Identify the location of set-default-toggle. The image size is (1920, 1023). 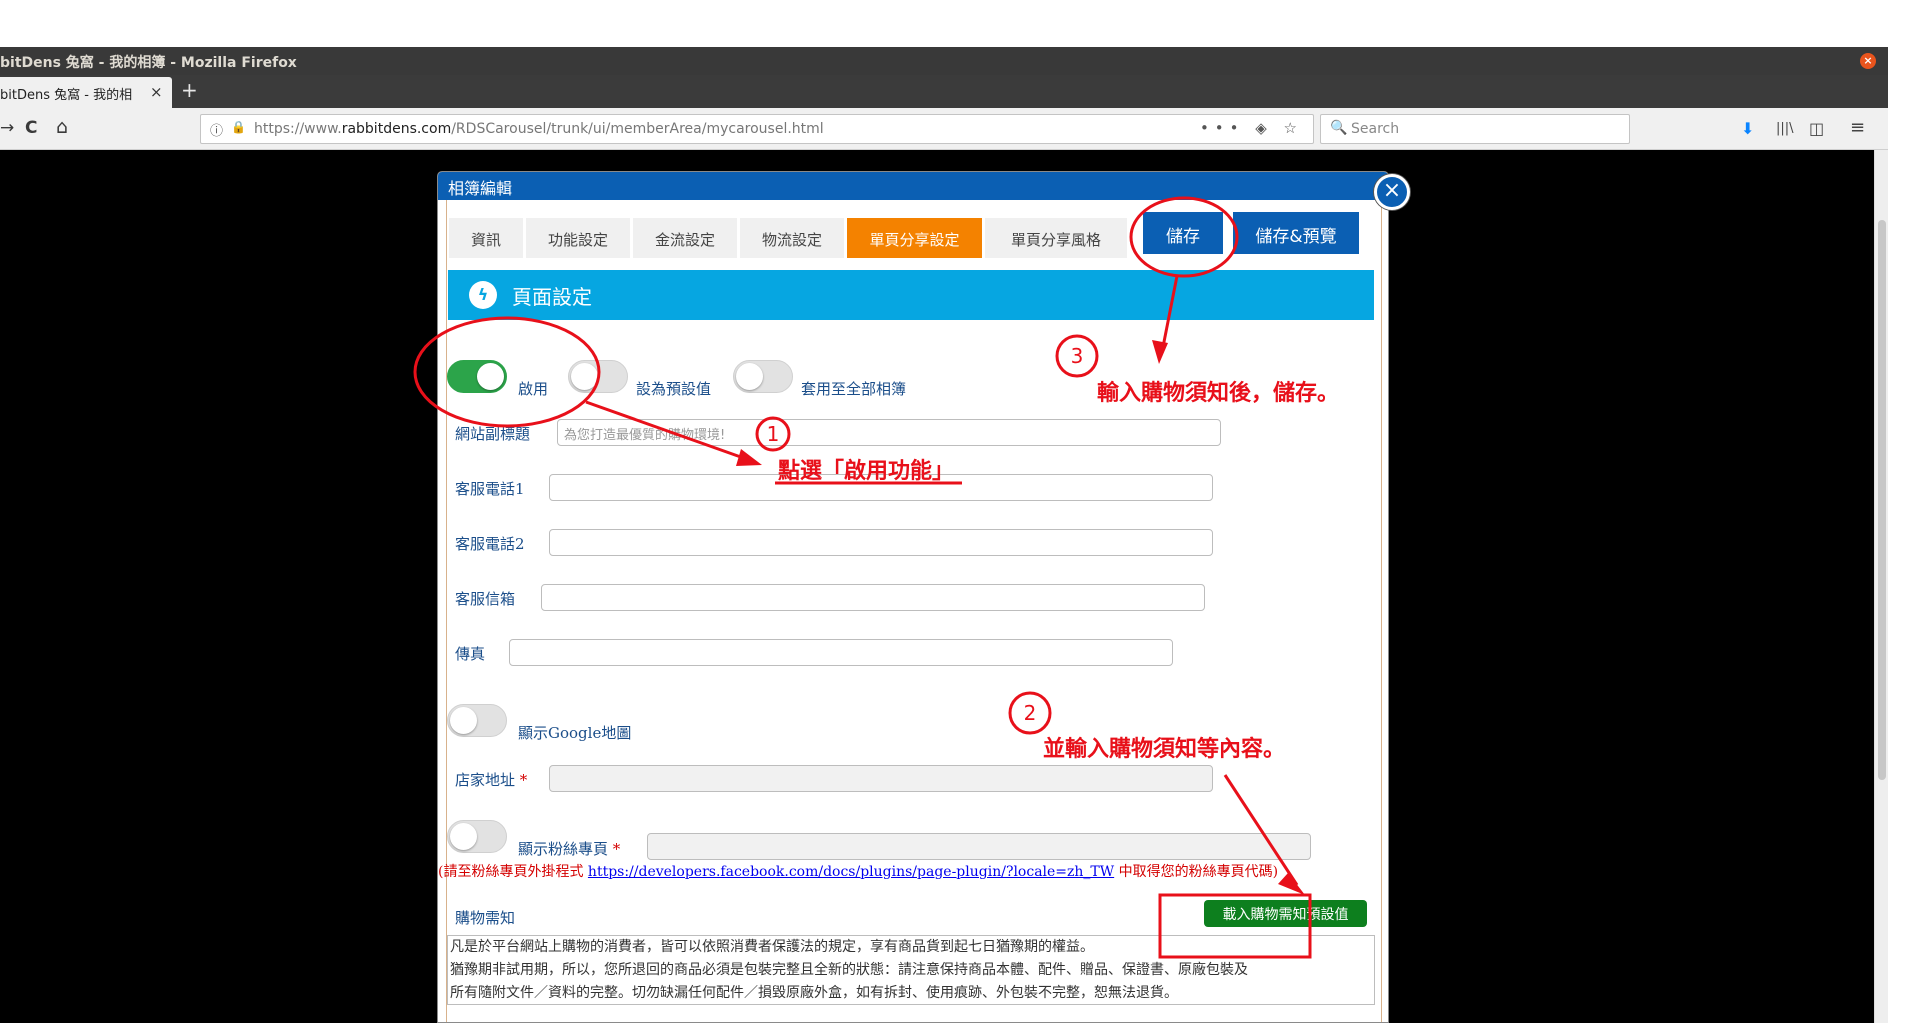
(598, 376).